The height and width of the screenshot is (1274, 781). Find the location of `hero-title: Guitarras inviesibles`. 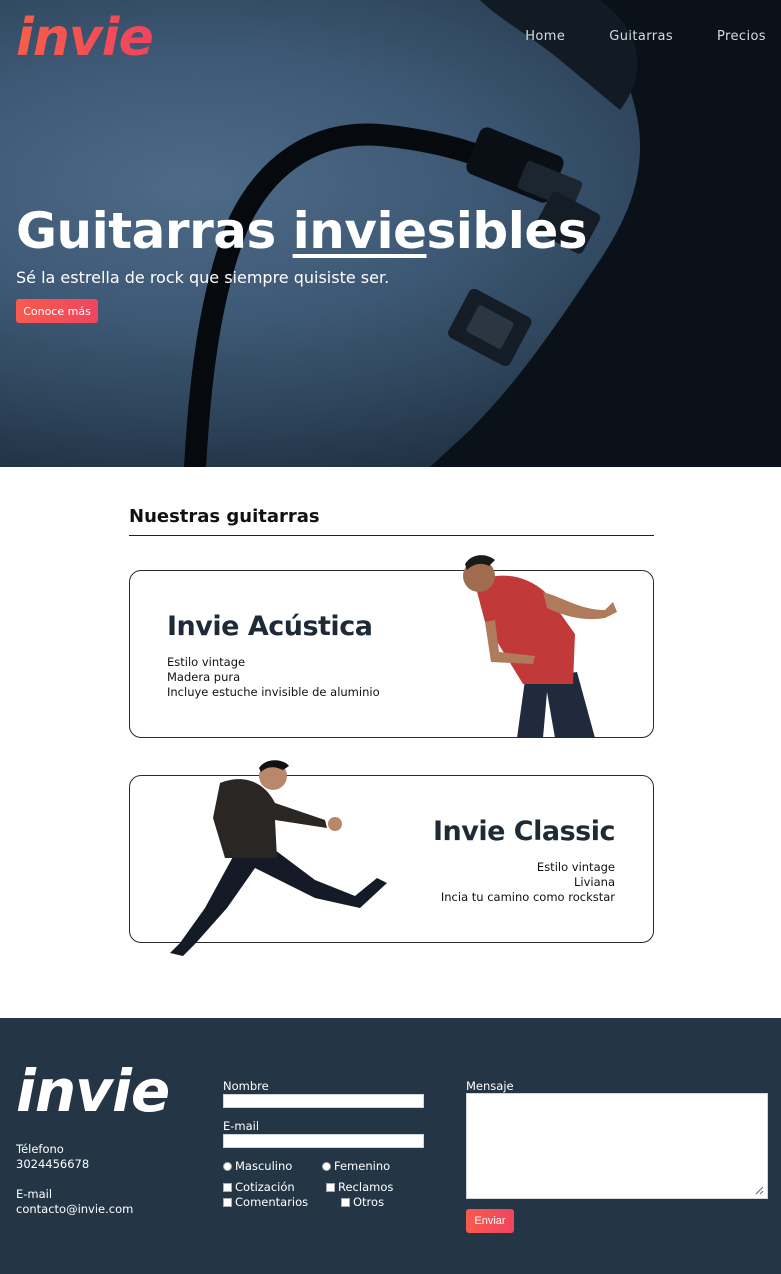

hero-title: Guitarras inviesibles is located at coordinates (302, 231).